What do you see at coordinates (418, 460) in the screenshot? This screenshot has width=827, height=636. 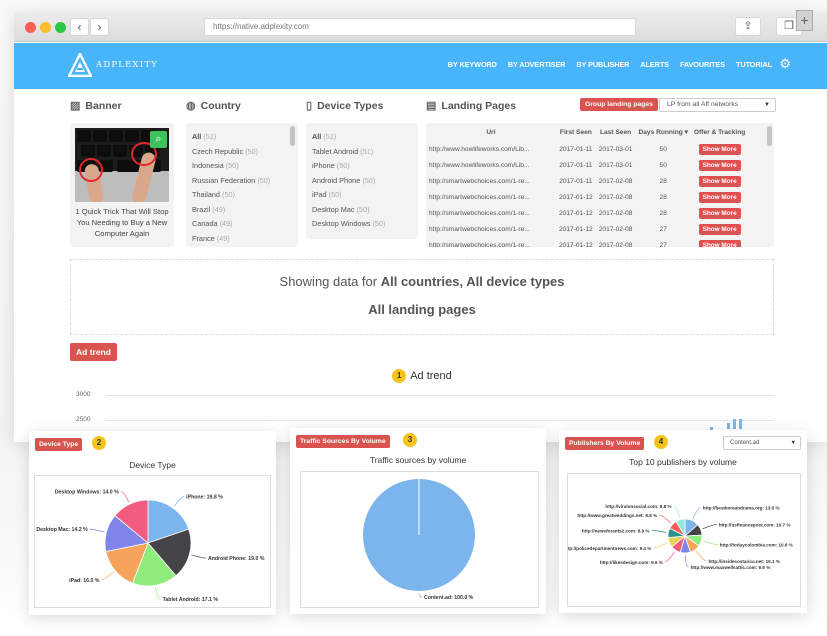 I see `traffic-chart-title: Traffic sources by volume` at bounding box center [418, 460].